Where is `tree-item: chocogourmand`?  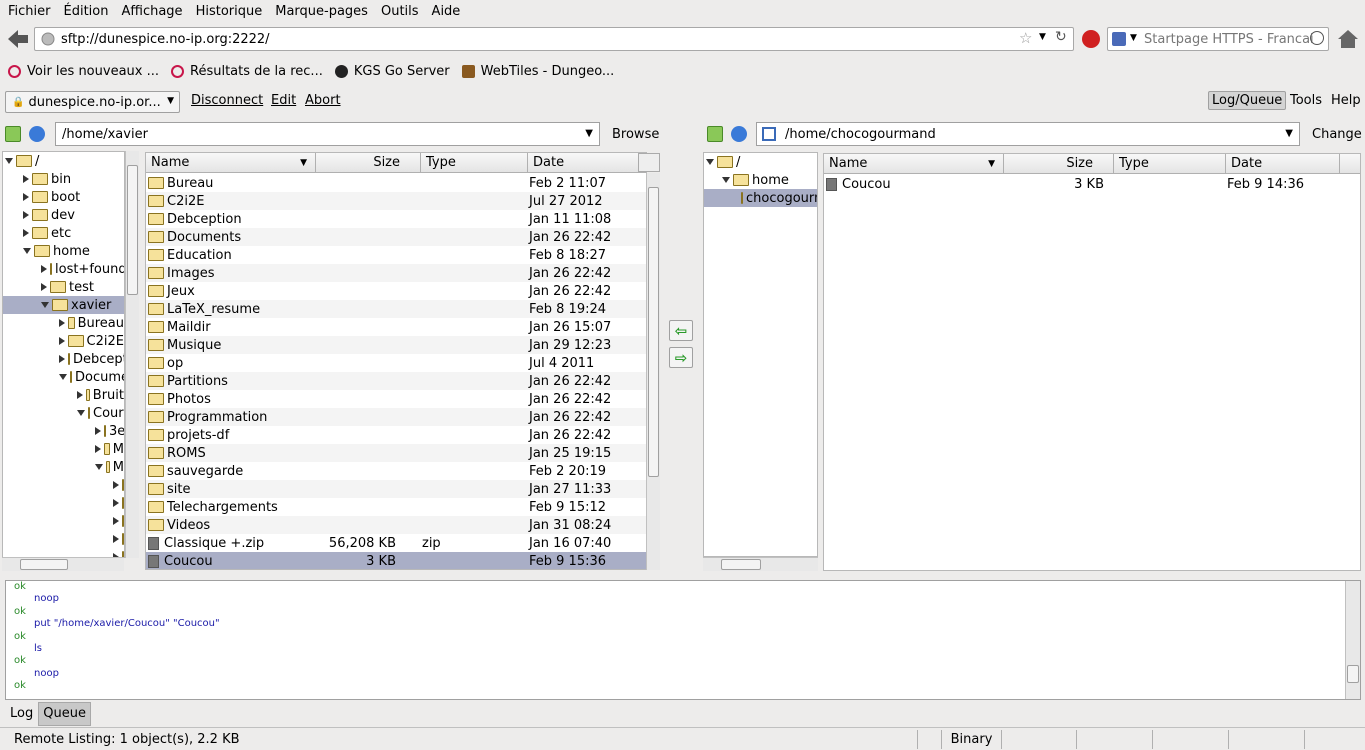 tree-item: chocogourmand is located at coordinates (760, 198).